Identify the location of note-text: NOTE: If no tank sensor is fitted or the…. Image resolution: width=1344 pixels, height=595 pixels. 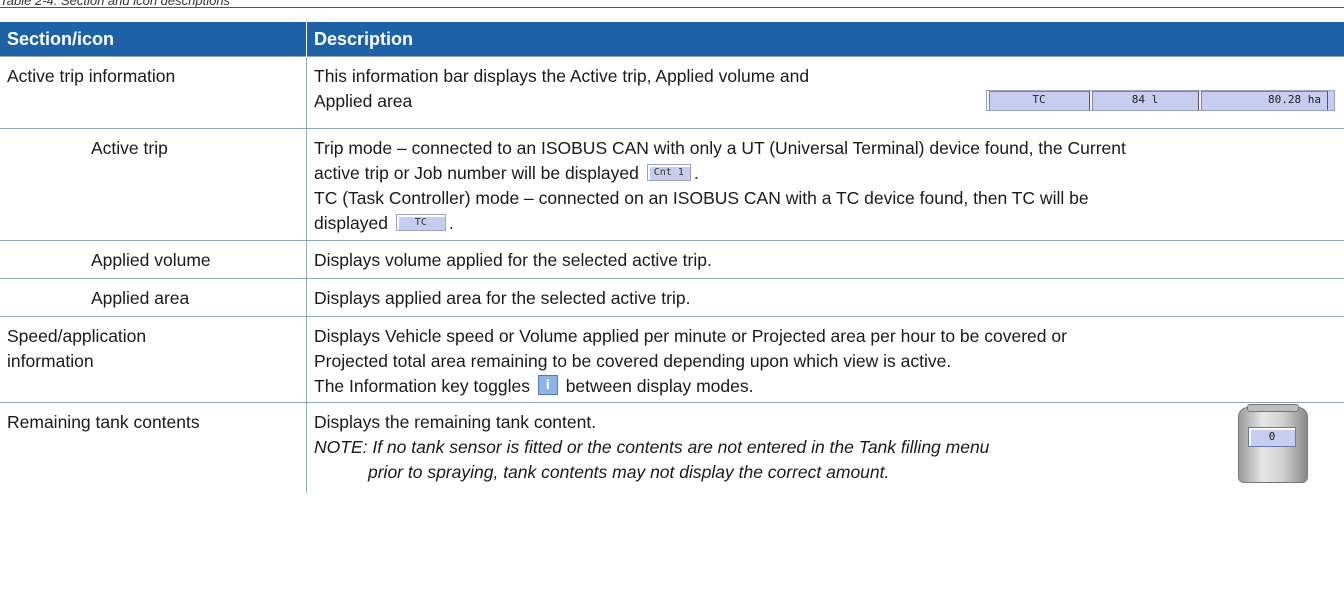
(652, 447).